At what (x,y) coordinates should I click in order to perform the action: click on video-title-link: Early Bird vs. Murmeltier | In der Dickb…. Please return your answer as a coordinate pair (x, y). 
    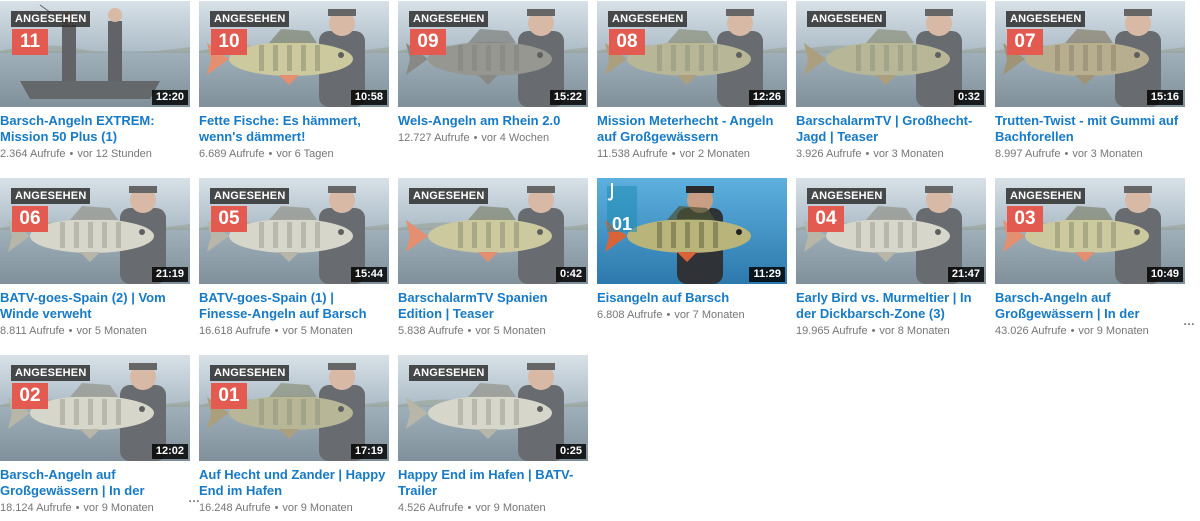
    Looking at the image, I should click on (891, 306).